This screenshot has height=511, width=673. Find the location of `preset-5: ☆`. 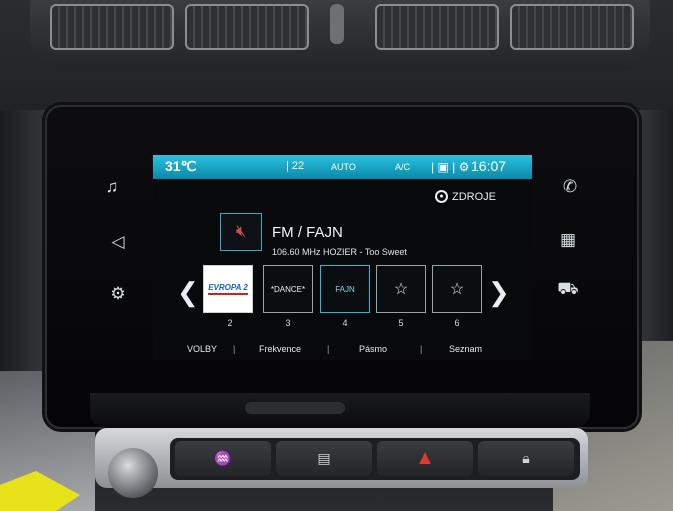

preset-5: ☆ is located at coordinates (401, 289).